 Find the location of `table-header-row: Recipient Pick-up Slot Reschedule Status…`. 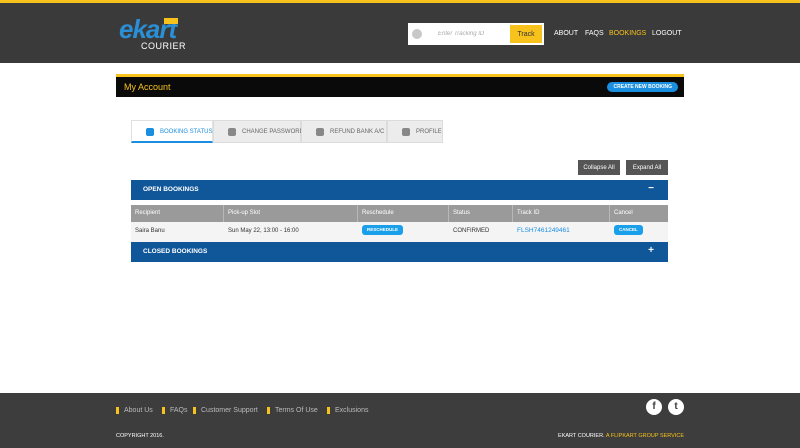

table-header-row: Recipient Pick-up Slot Reschedule Status… is located at coordinates (399, 213).